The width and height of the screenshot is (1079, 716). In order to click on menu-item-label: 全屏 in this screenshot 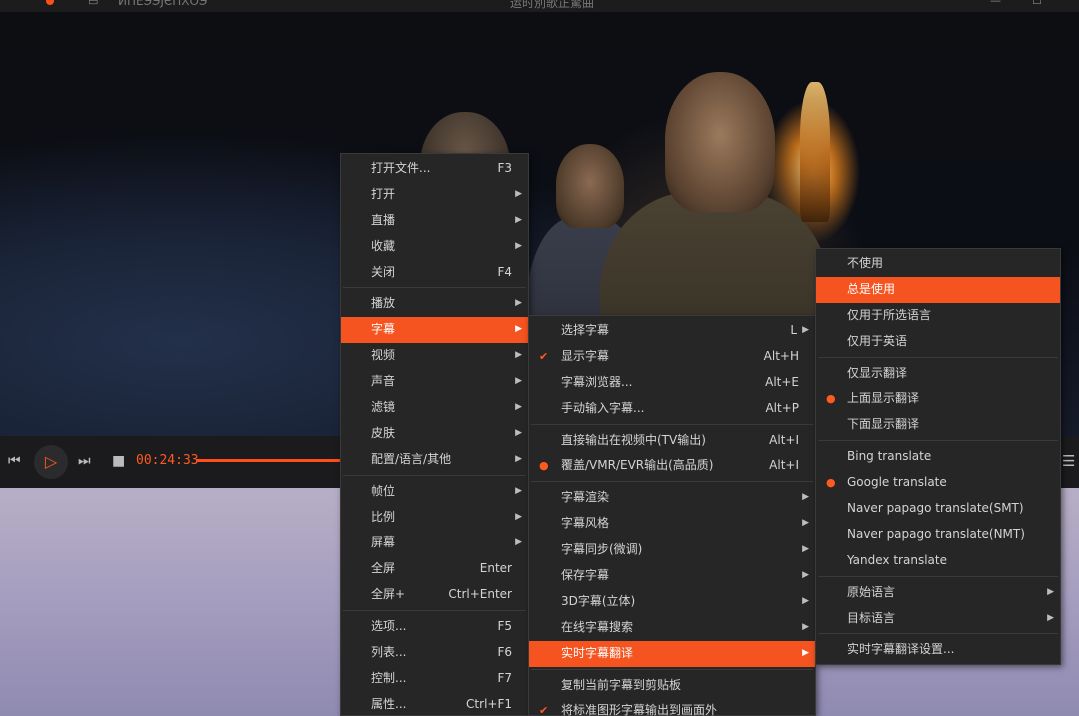, I will do `click(383, 568)`.